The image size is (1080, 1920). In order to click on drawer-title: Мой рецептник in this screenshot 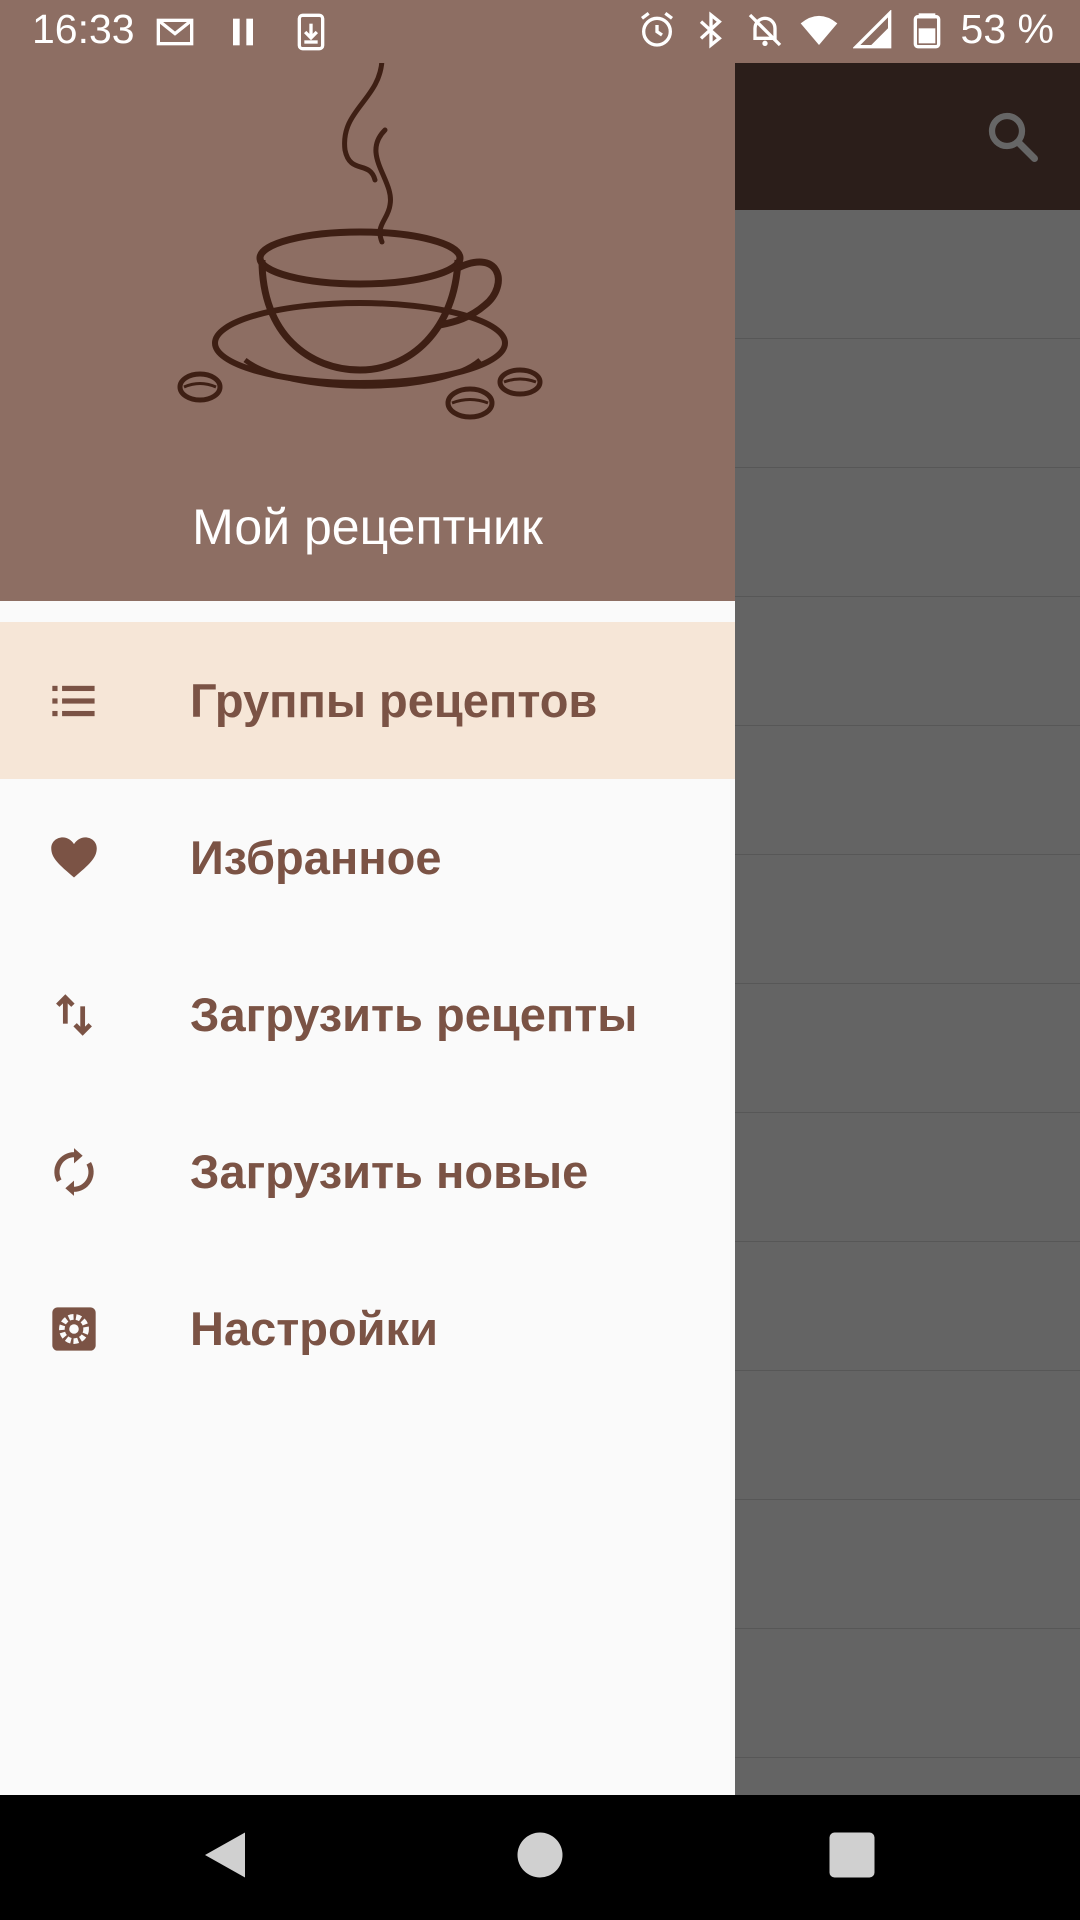, I will do `click(367, 527)`.